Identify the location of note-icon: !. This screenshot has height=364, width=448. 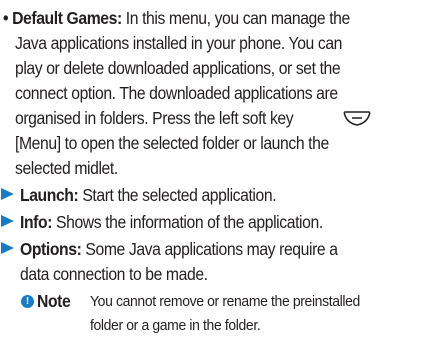
(27, 301).